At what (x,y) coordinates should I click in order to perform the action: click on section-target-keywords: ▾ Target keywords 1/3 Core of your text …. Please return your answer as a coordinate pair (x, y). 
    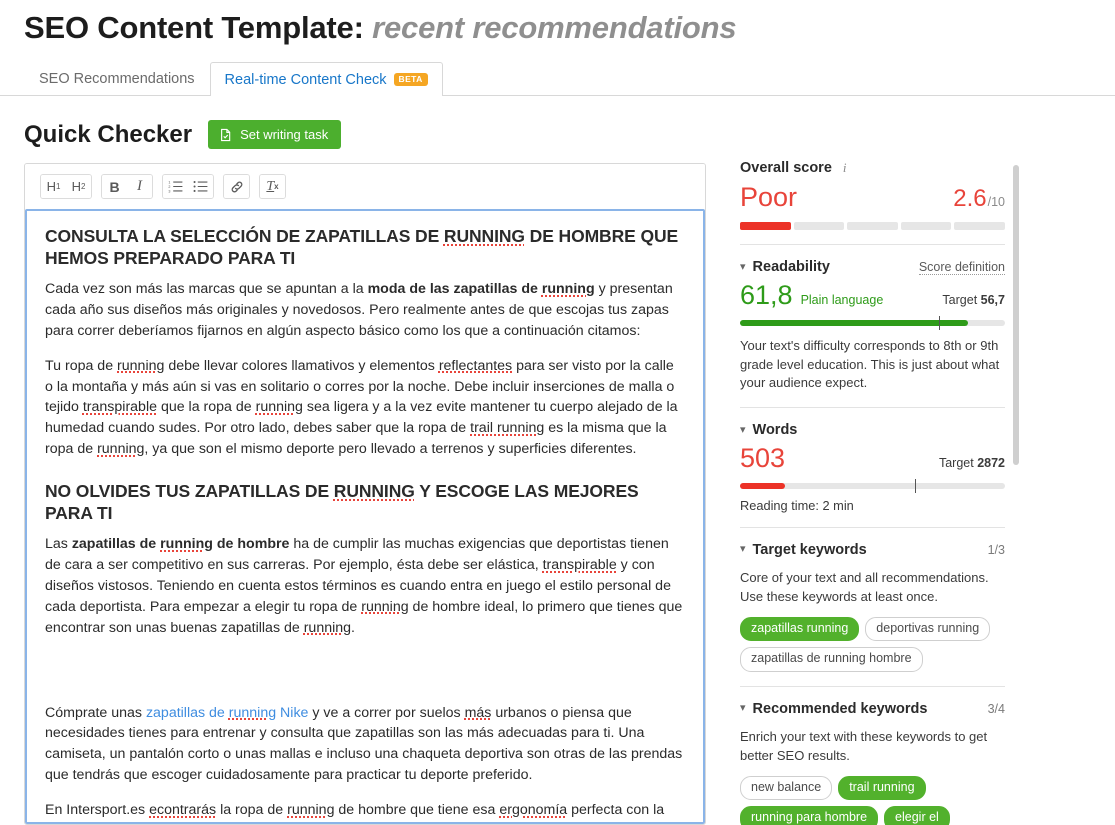
    Looking at the image, I should click on (872, 606).